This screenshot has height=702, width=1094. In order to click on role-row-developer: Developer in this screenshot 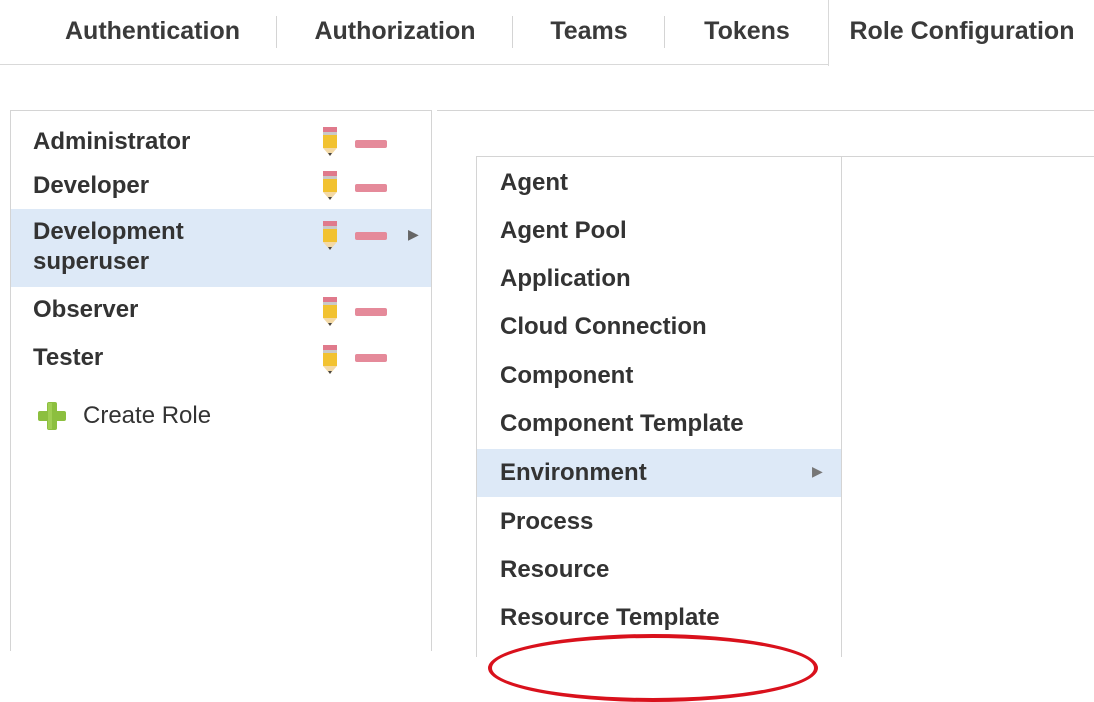, I will do `click(221, 188)`.